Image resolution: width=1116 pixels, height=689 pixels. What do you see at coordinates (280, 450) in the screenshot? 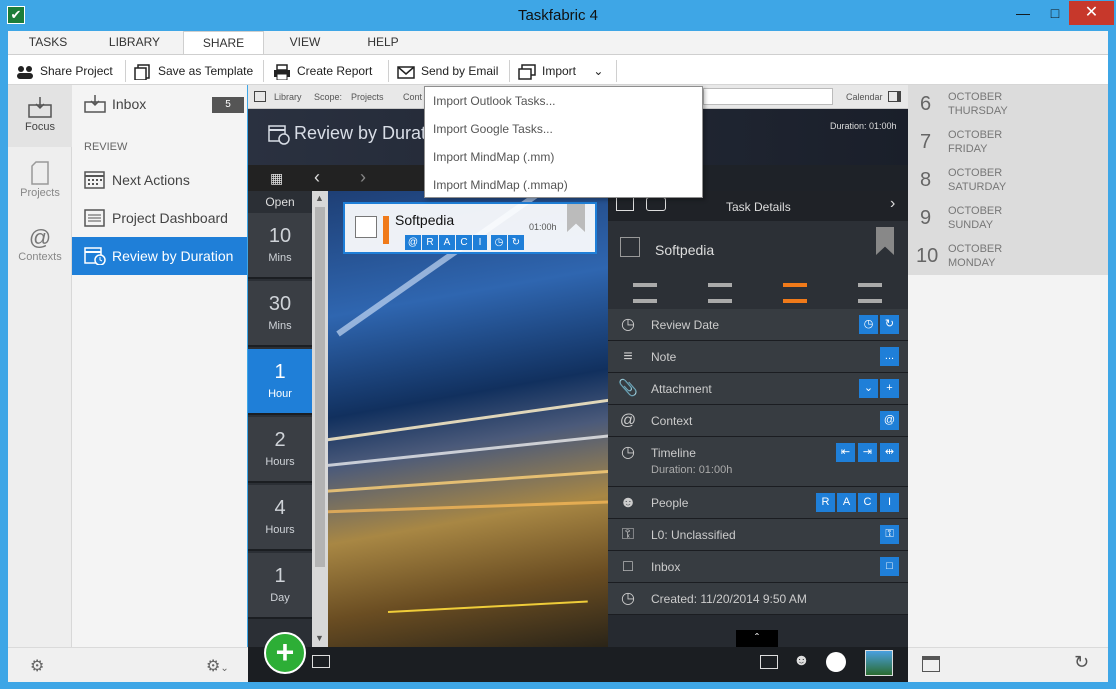
I see `duration-2-hours: 2 Hours` at bounding box center [280, 450].